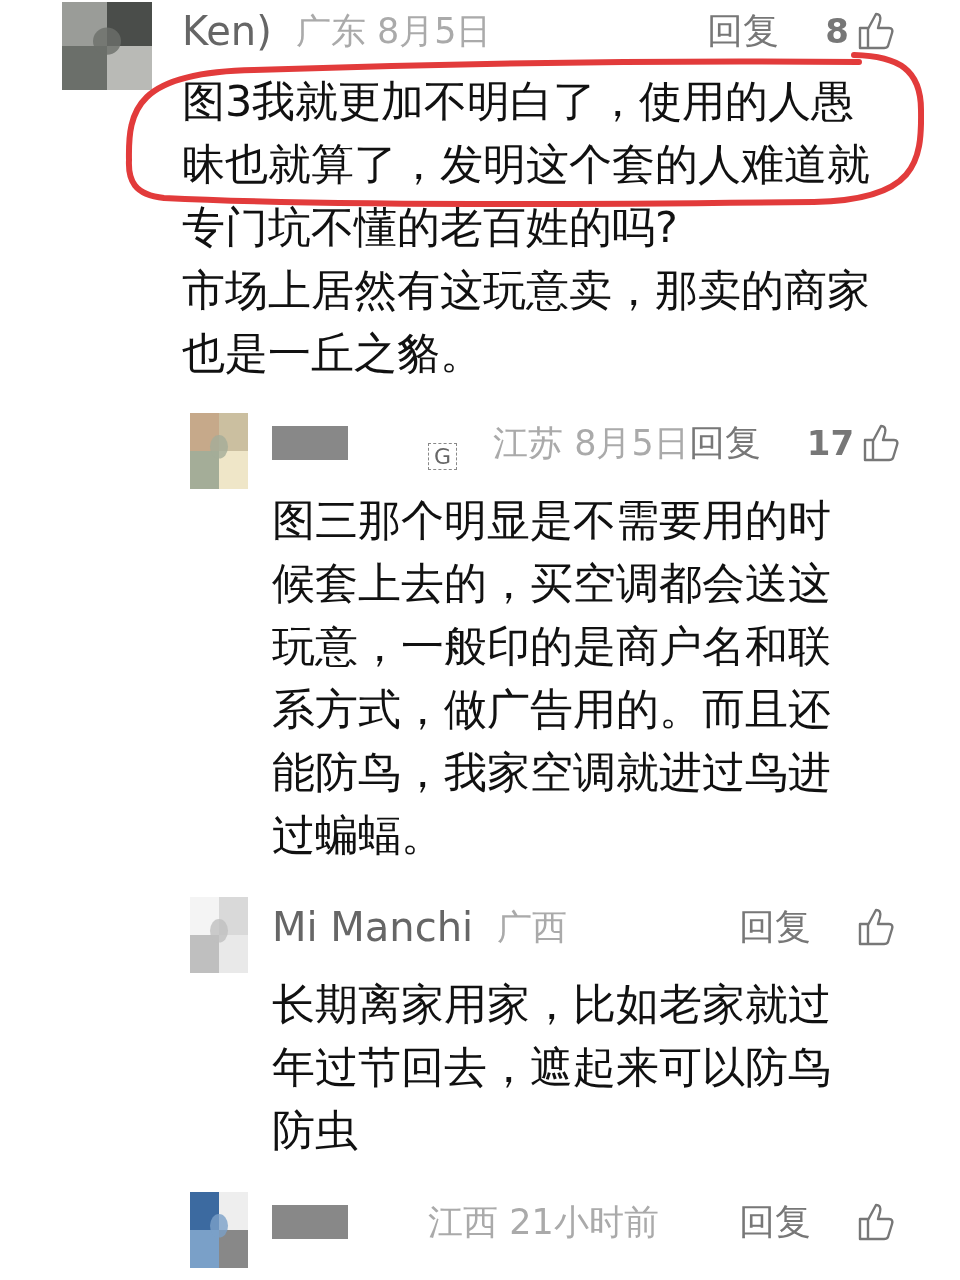 This screenshot has height=1280, width=960. I want to click on location-date: 广东 8月5日, so click(393, 31).